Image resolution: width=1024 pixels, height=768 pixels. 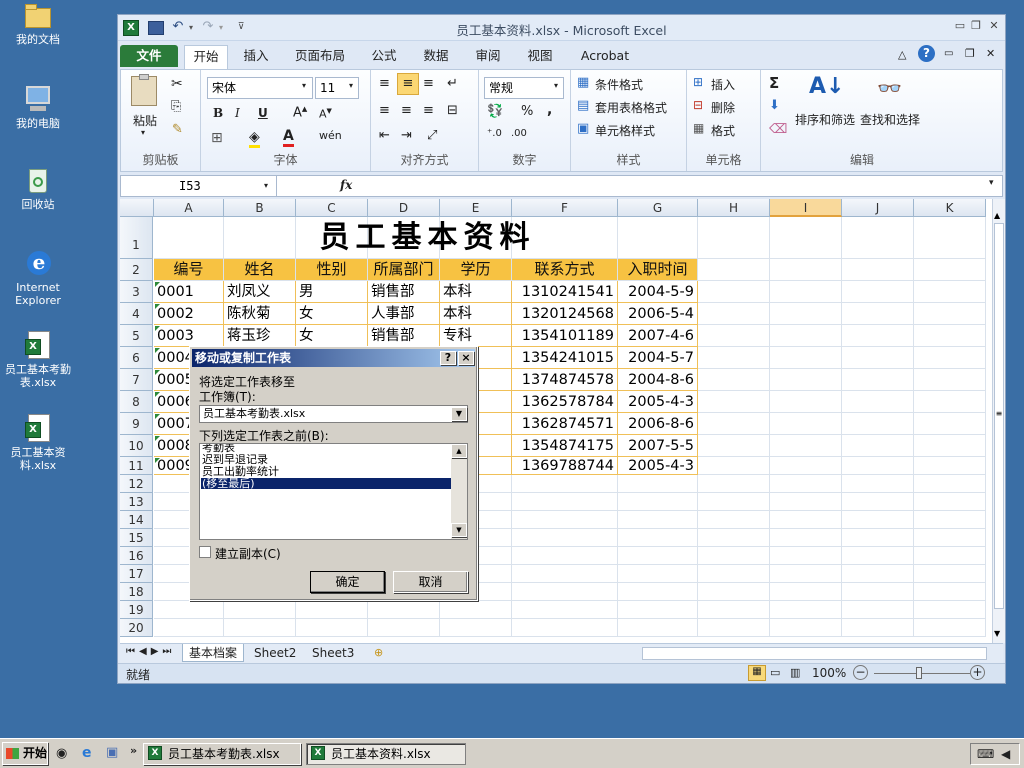 What do you see at coordinates (188, 269) in the screenshot?
I see `table-header-cell: 编号` at bounding box center [188, 269].